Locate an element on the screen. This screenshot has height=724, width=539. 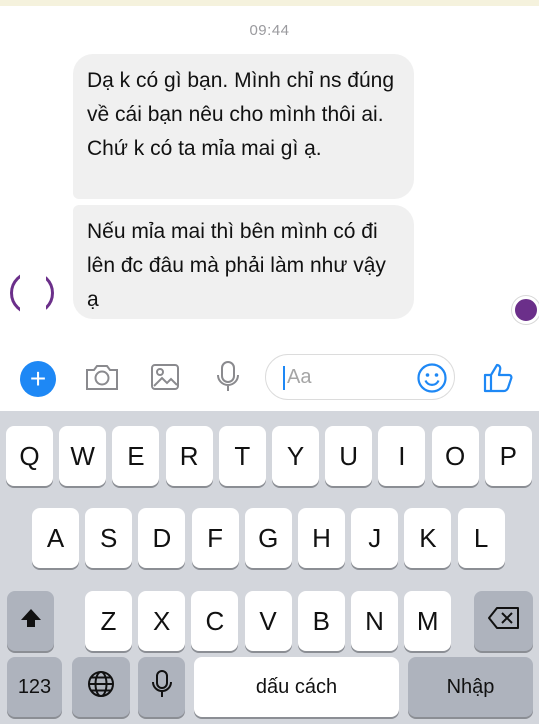
return-key-label: Nhập is located at coordinates (470, 686).